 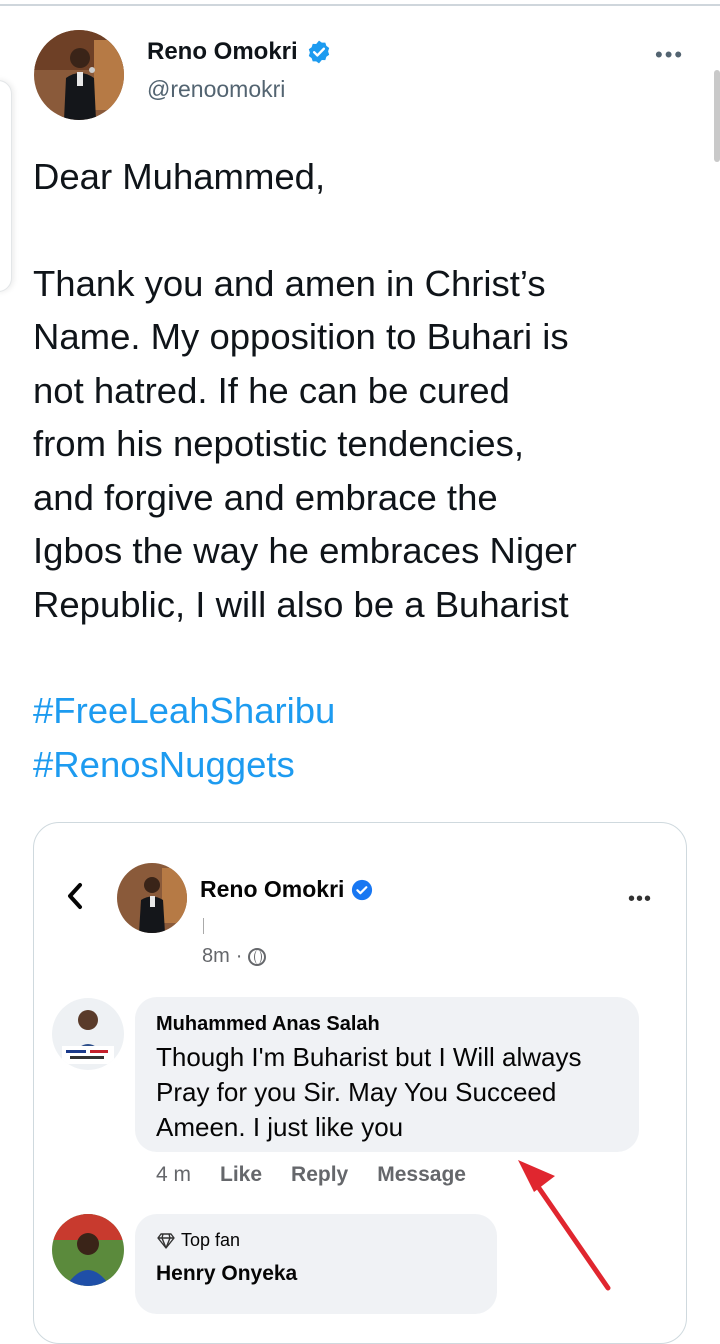 What do you see at coordinates (280, 1127) in the screenshot?
I see `comment-line: Ameen. I just like you` at bounding box center [280, 1127].